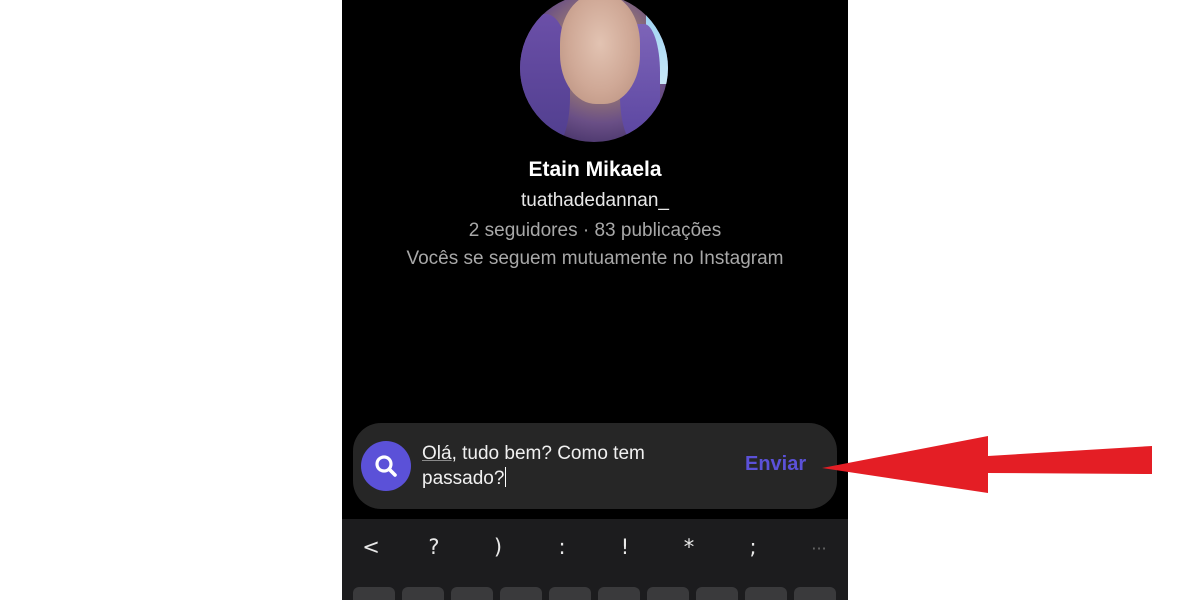 This screenshot has height=600, width=1200. Describe the element at coordinates (600, 52) in the screenshot. I see `avatar-face` at that location.